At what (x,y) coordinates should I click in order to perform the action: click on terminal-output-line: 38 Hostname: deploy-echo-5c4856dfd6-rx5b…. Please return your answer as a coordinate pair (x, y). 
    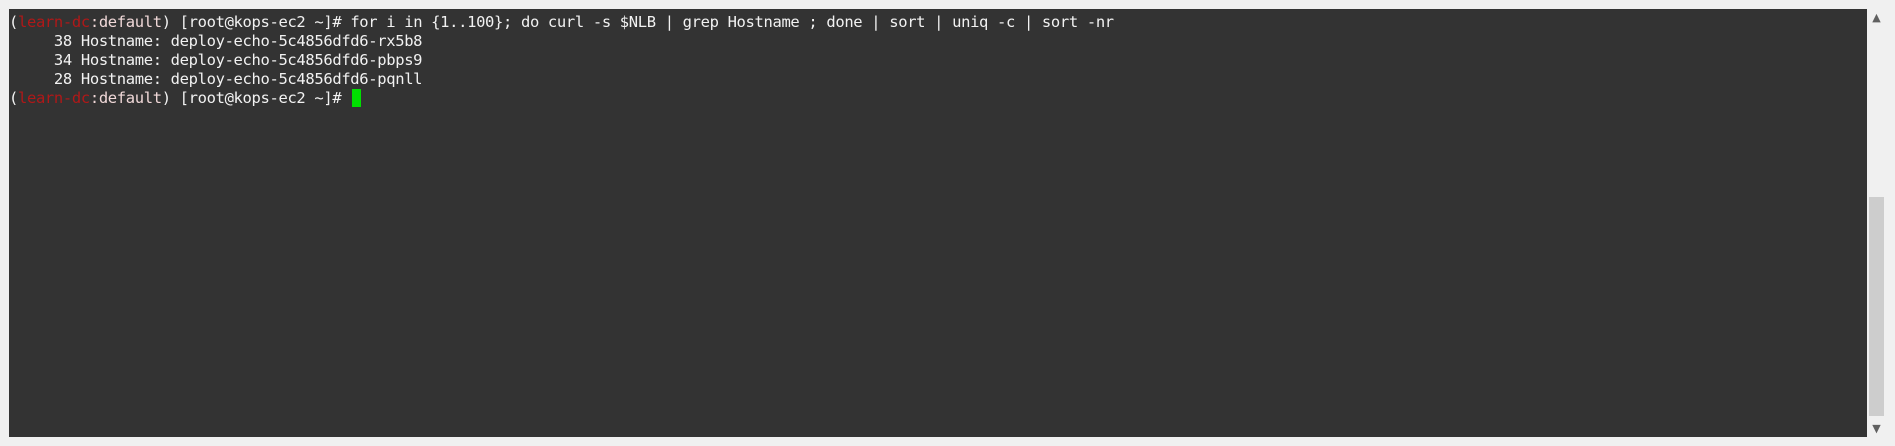
    Looking at the image, I should click on (216, 41).